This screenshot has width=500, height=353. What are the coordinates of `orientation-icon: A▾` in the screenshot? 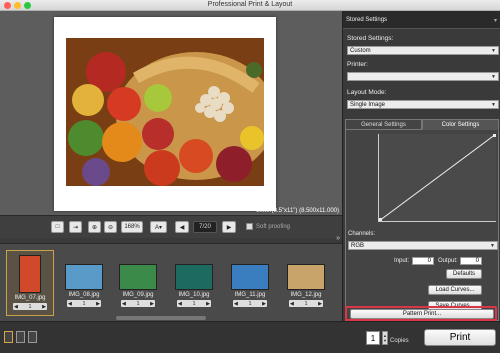 It's located at (158, 227).